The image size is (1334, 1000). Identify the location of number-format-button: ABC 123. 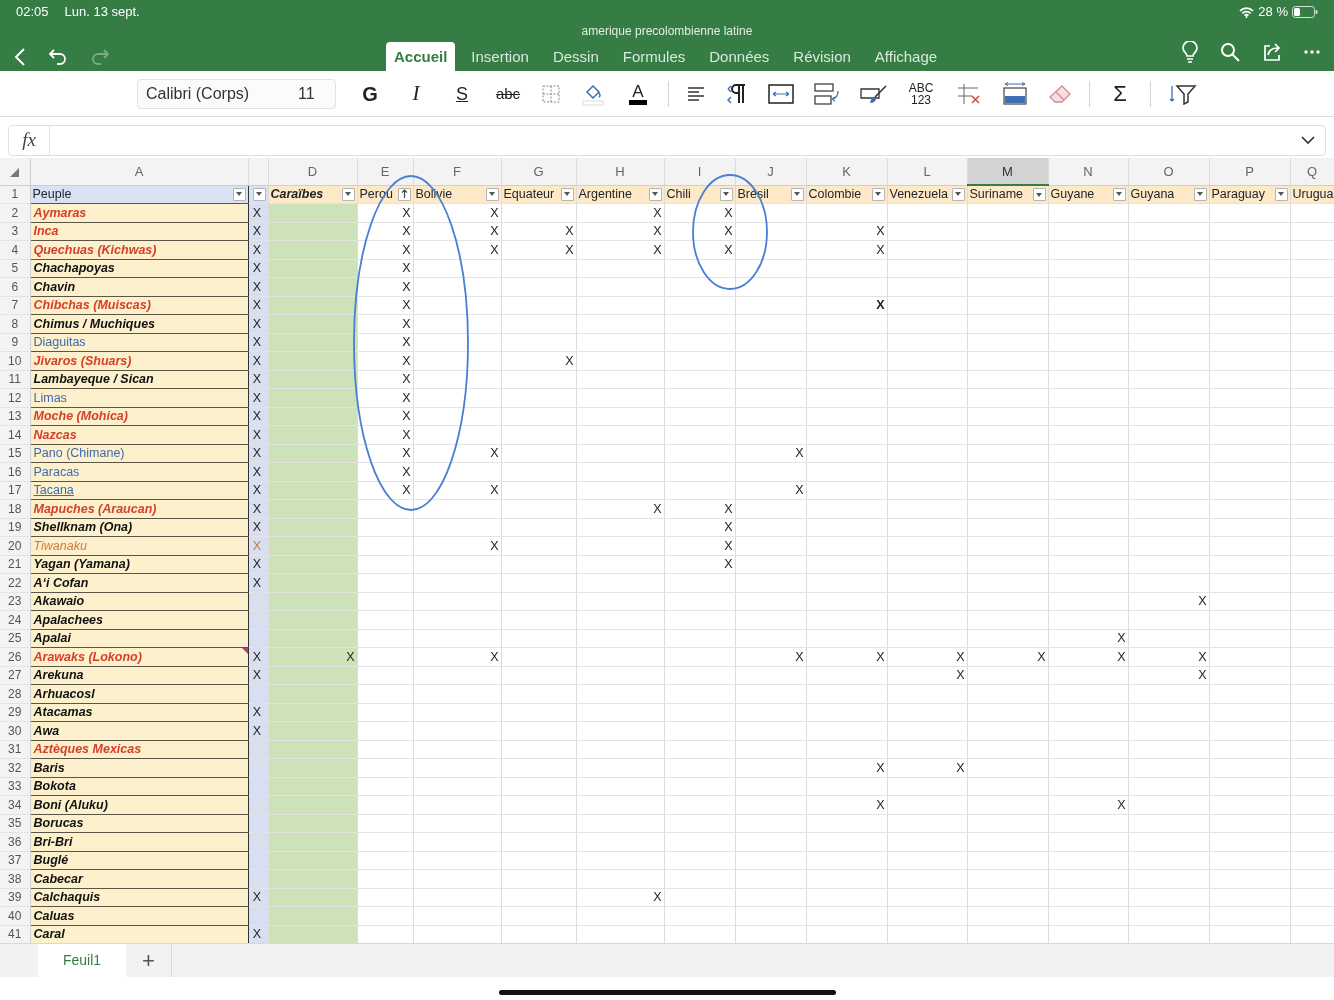
(921, 93).